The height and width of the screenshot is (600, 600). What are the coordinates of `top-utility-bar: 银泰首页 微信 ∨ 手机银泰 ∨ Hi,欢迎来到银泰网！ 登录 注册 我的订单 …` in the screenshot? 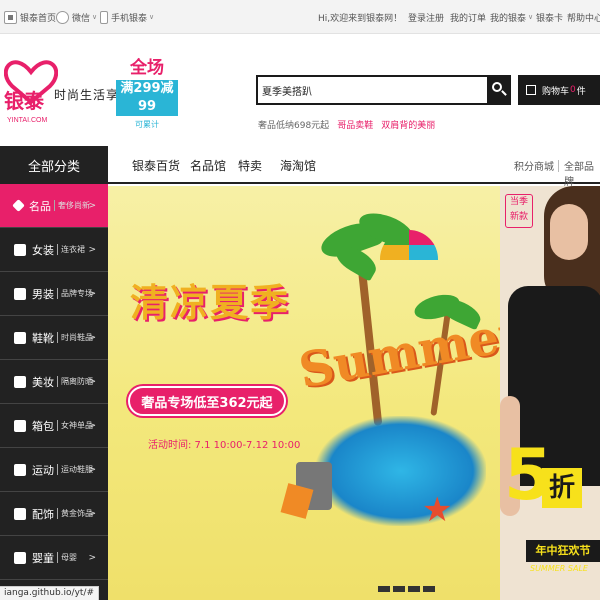 It's located at (300, 17).